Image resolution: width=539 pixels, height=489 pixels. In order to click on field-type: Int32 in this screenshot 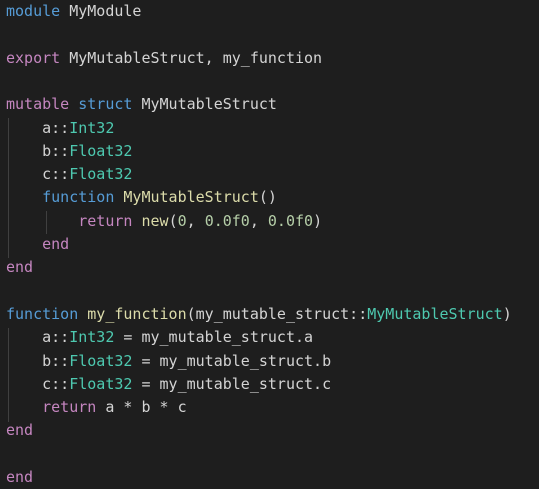, I will do `click(92, 127)`.